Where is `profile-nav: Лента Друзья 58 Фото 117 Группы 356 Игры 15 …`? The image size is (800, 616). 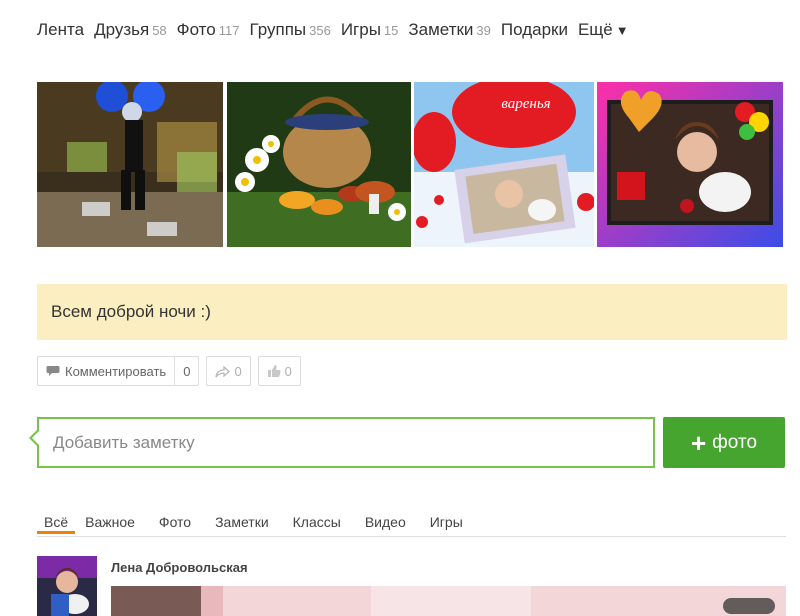 profile-nav: Лента Друзья 58 Фото 117 Группы 356 Игры 15 … is located at coordinates (333, 30).